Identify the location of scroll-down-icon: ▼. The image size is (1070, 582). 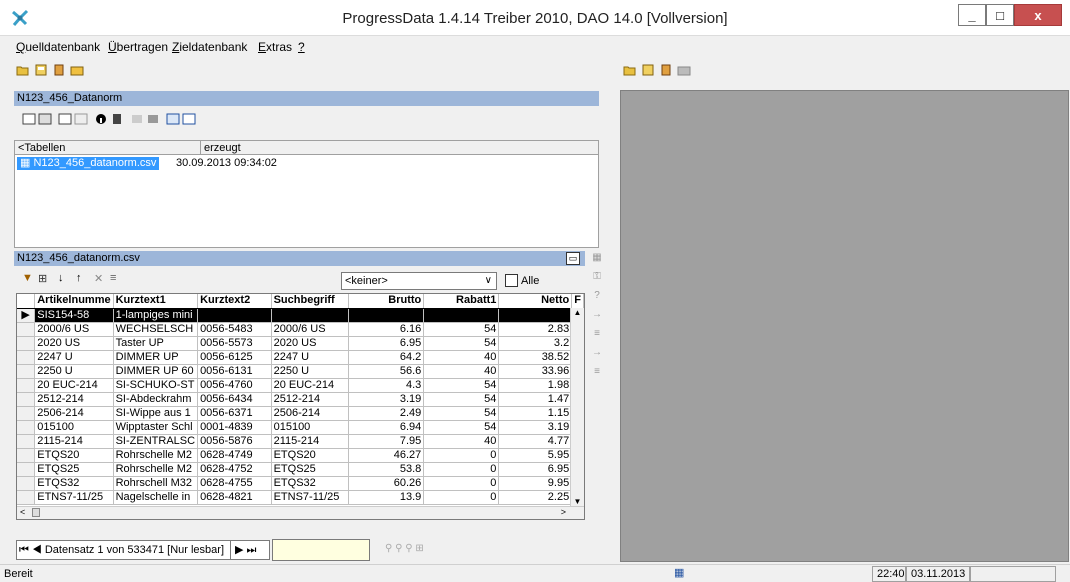
(577, 501).